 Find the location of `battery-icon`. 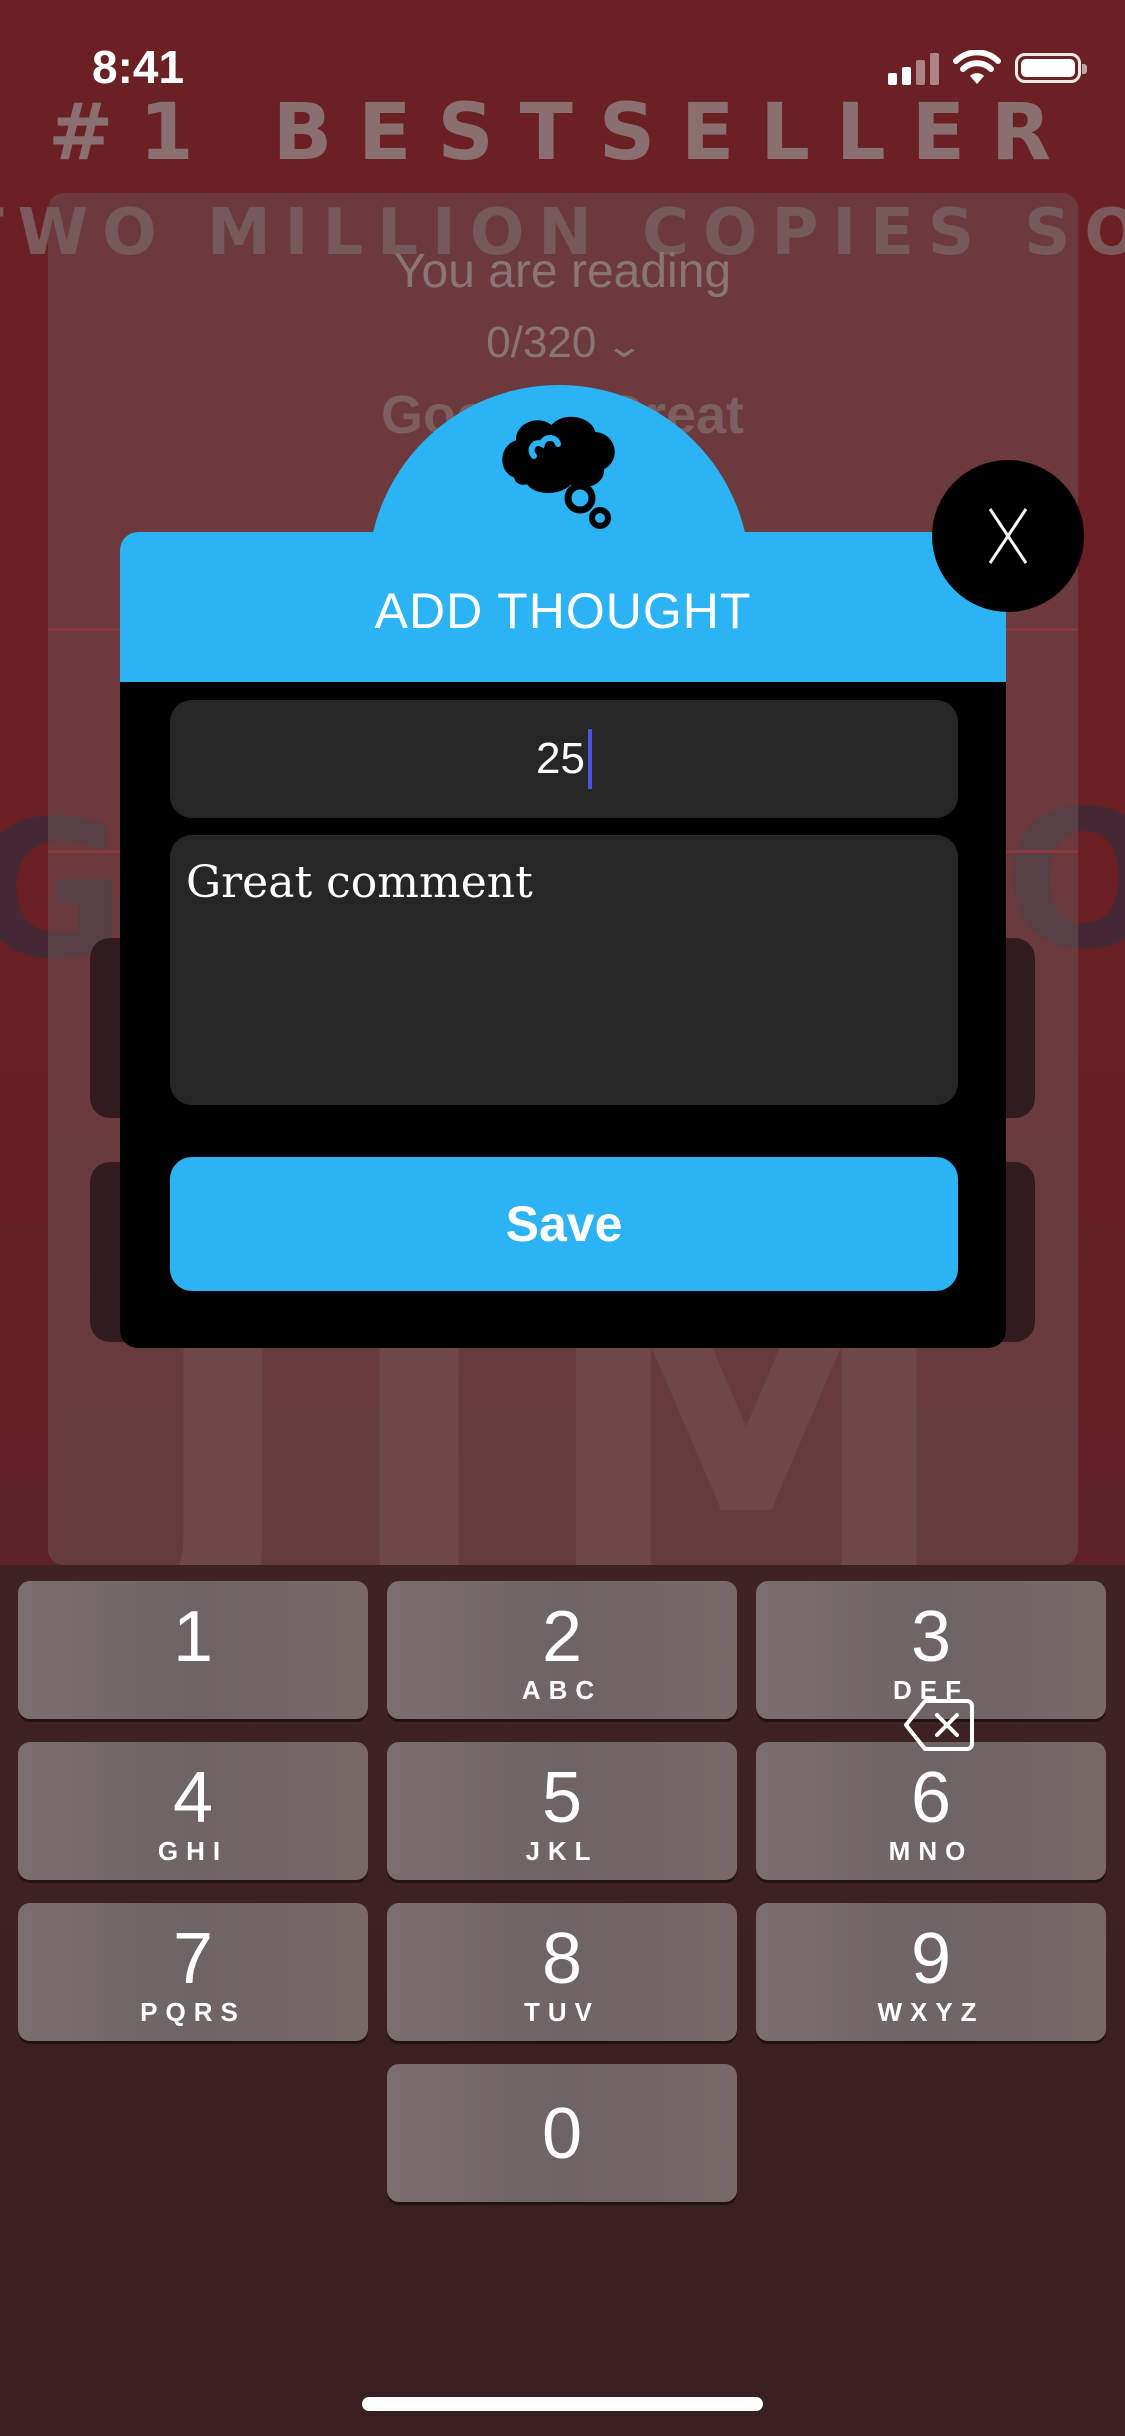

battery-icon is located at coordinates (1051, 68).